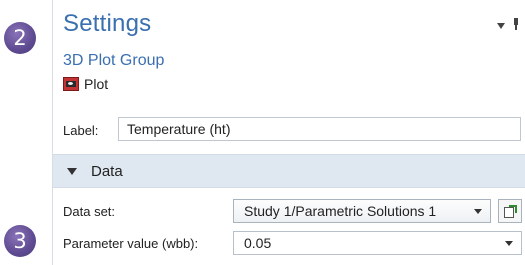  Describe the element at coordinates (107, 171) in the screenshot. I see `data-section-title: Data` at that location.